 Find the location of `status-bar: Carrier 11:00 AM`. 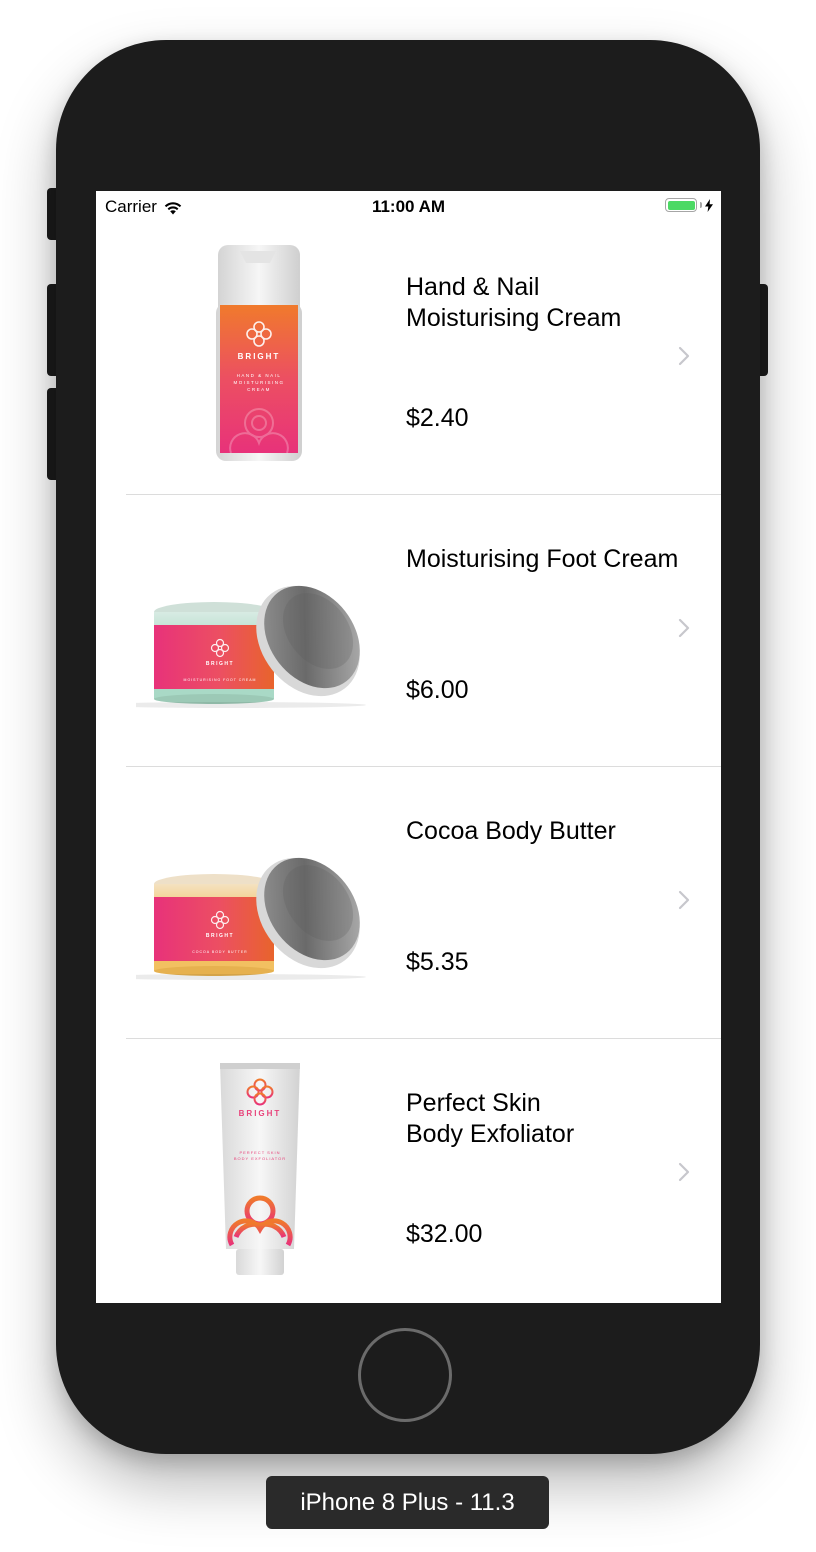

status-bar: Carrier 11:00 AM is located at coordinates (408, 207).